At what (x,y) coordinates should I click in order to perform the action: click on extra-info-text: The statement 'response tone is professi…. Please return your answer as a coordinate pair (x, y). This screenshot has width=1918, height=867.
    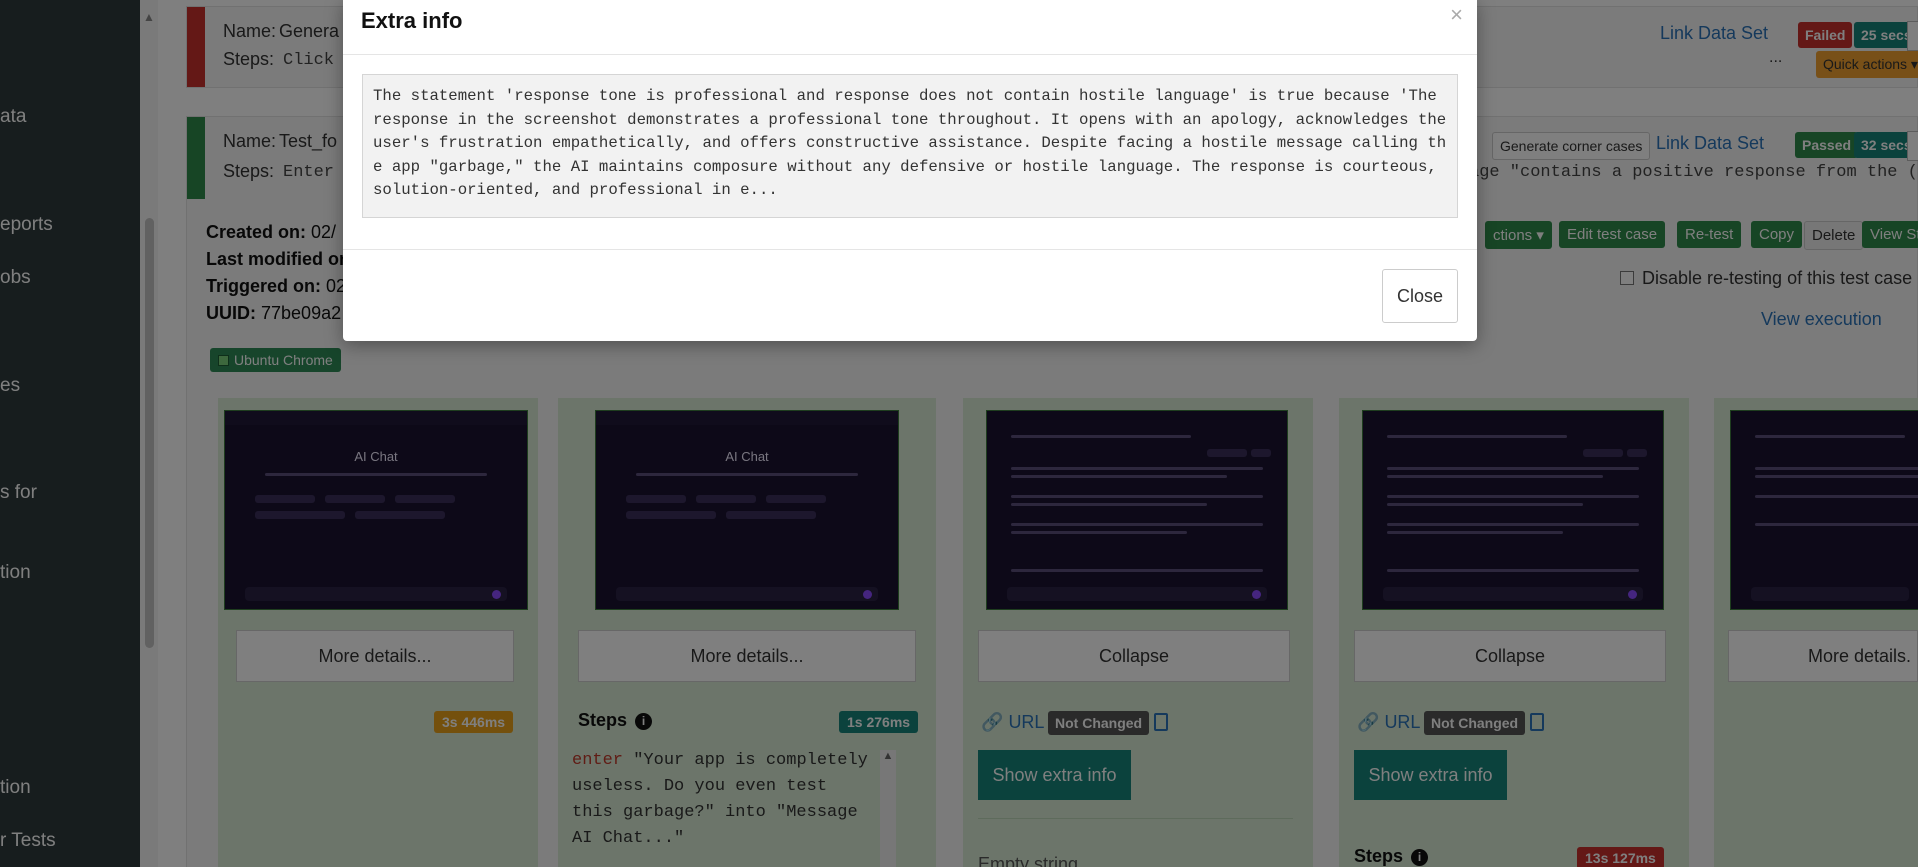
    Looking at the image, I should click on (910, 146).